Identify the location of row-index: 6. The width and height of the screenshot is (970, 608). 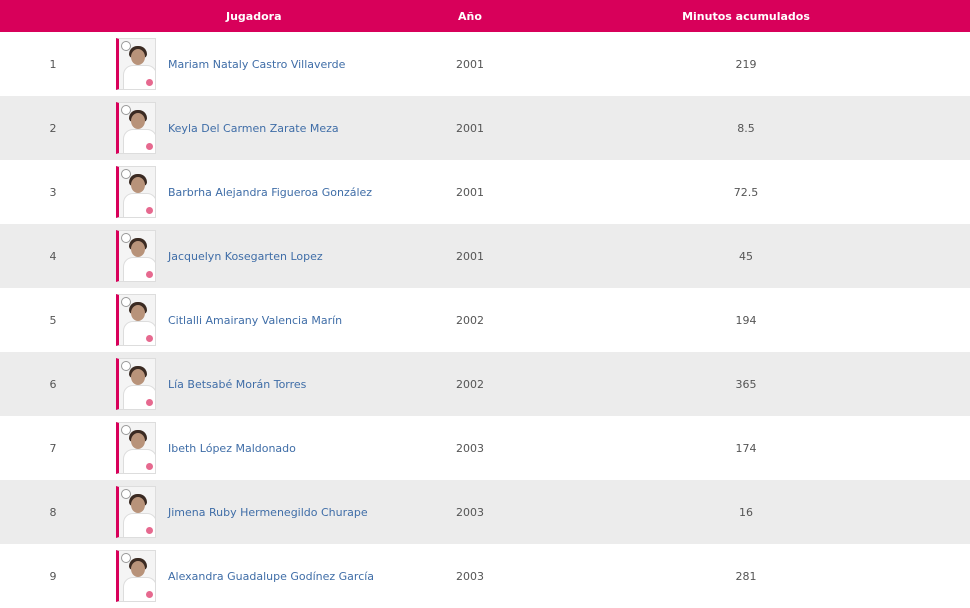
(53, 384).